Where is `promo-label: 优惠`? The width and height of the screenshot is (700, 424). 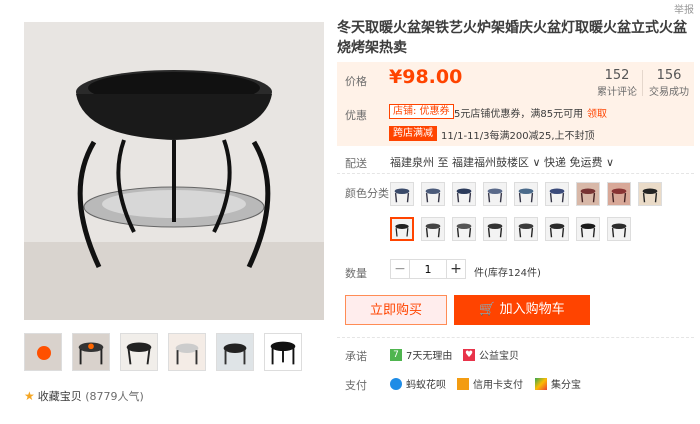 promo-label: 优惠 is located at coordinates (356, 115).